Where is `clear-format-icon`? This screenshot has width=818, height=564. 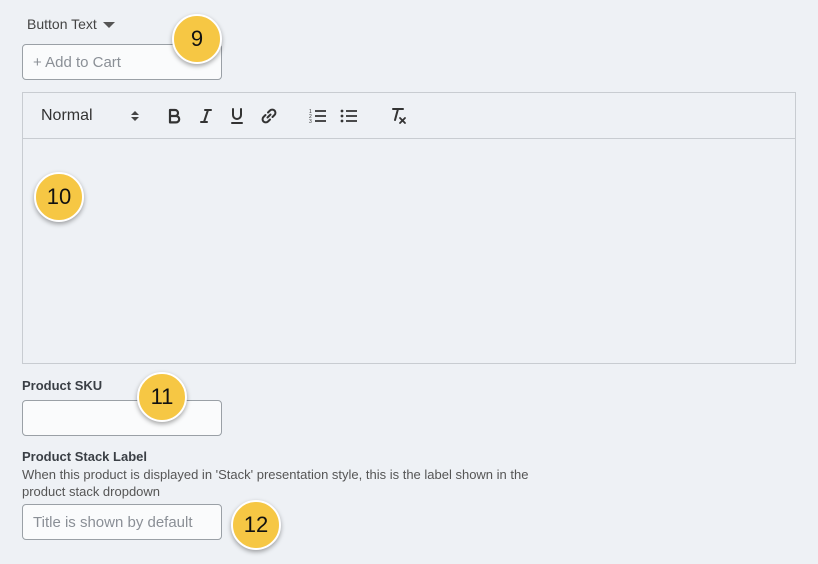
clear-format-icon is located at coordinates (399, 116).